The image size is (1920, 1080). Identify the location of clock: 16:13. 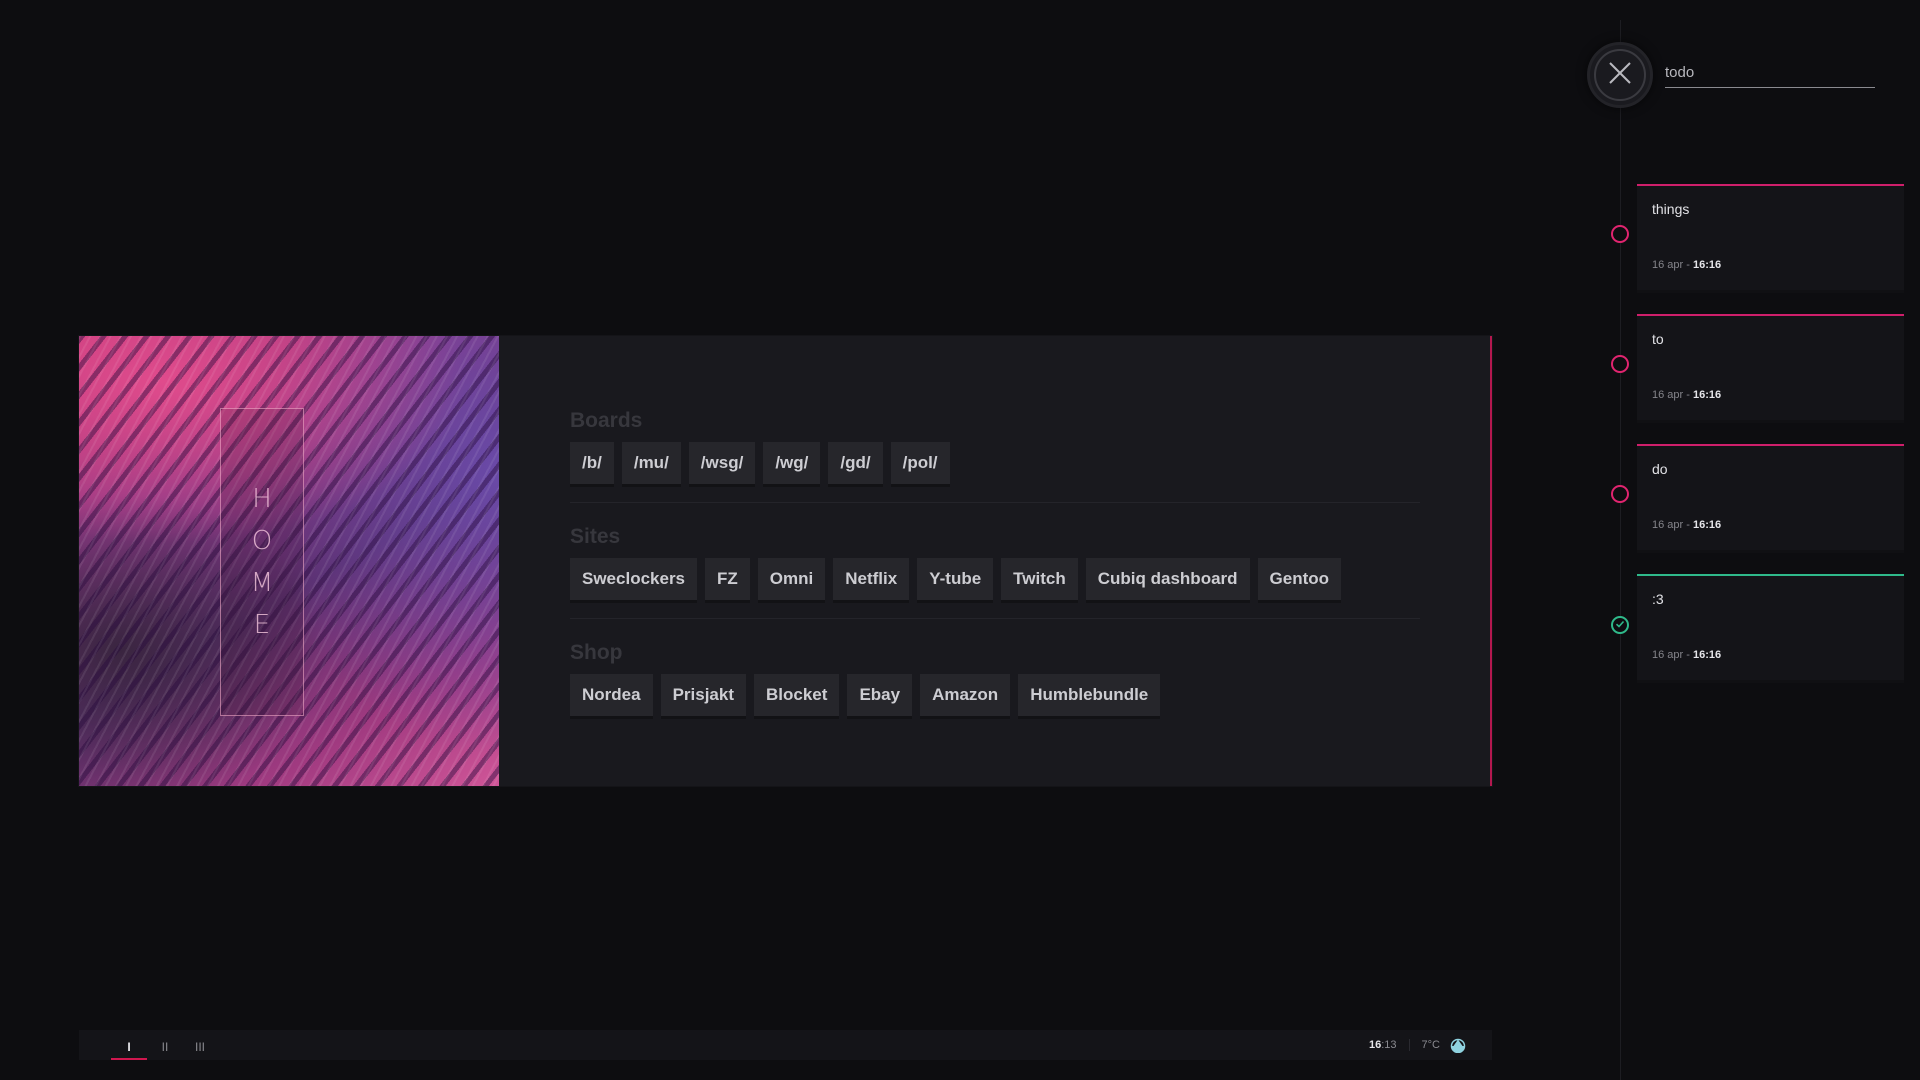
(1389, 1045).